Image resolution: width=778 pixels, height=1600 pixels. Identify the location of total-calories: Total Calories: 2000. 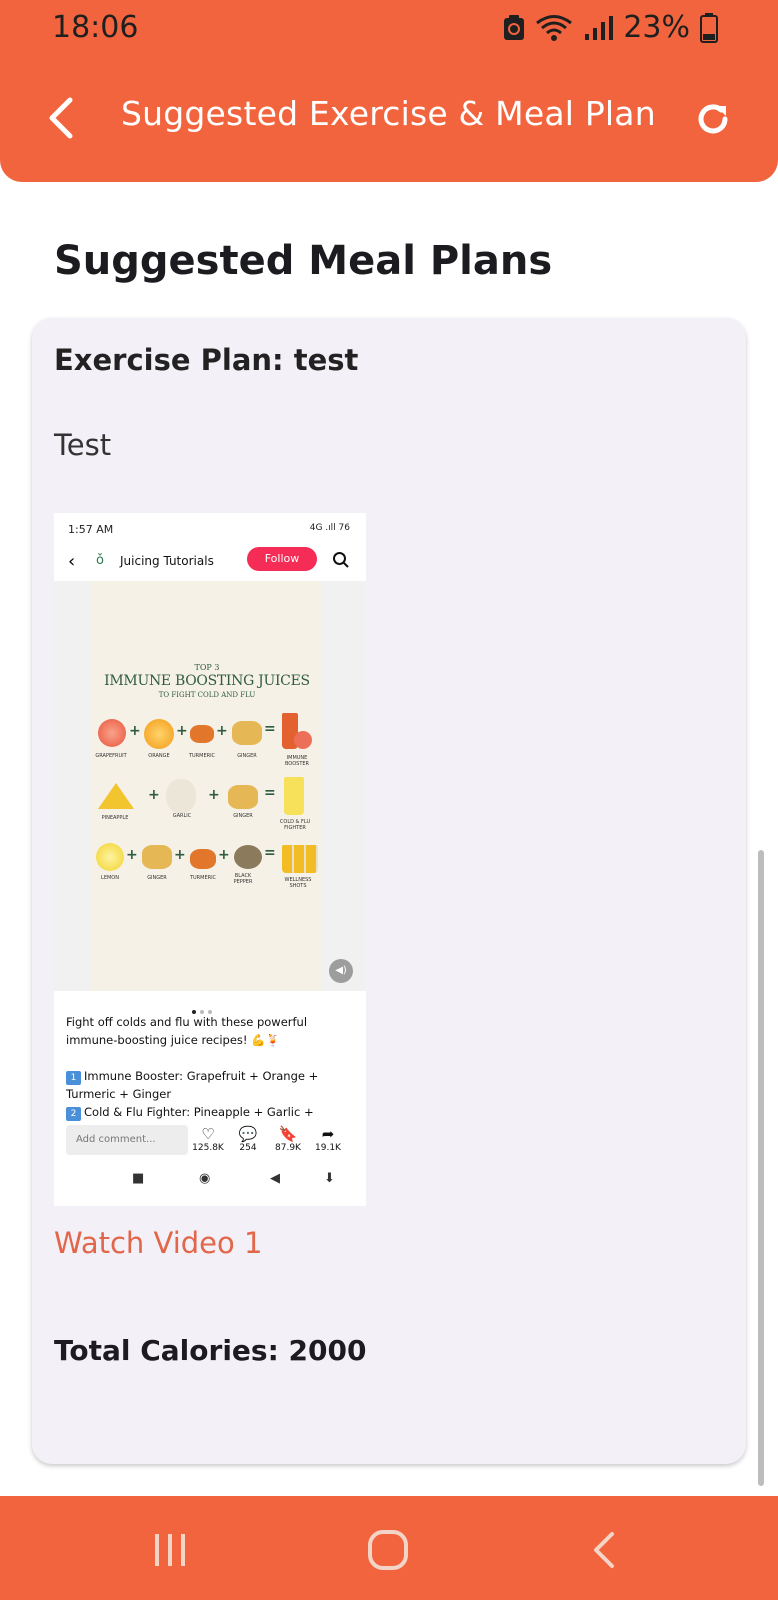
(210, 1350).